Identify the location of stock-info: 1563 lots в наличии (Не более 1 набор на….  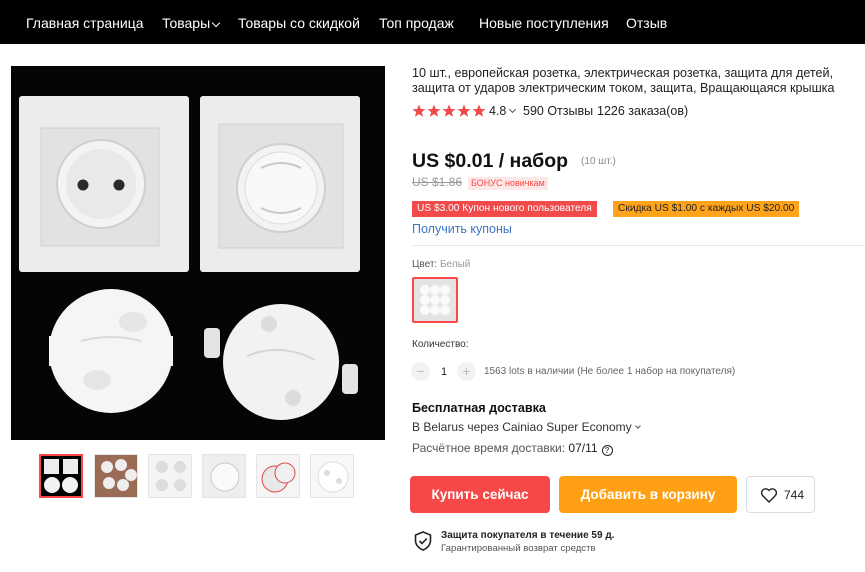
(610, 371).